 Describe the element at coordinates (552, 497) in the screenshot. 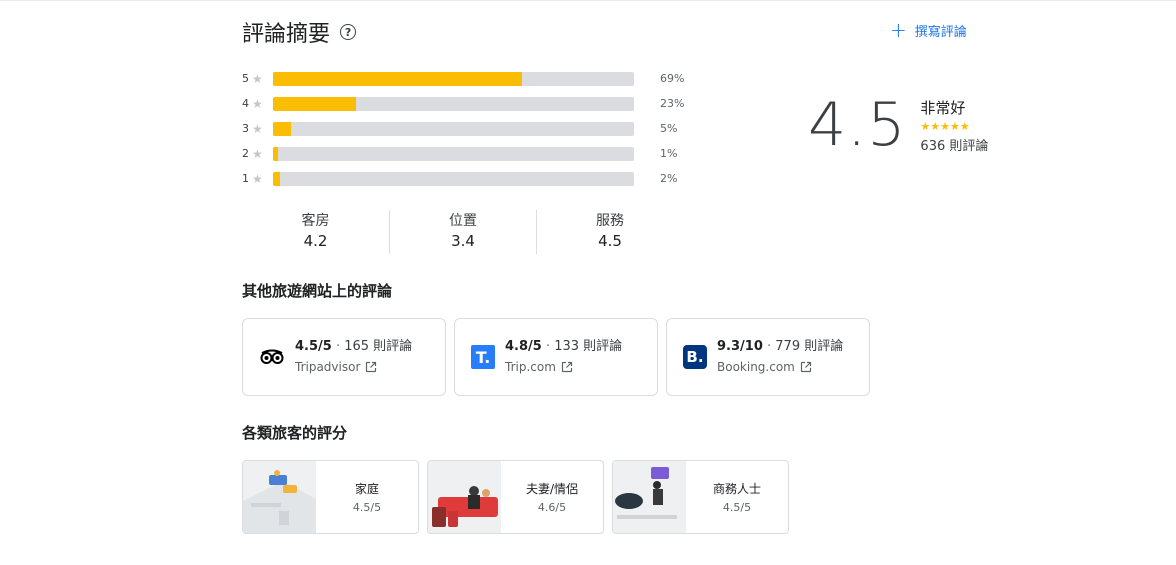

I see `traveler-info: 夫妻/情侶 4.6/5` at that location.